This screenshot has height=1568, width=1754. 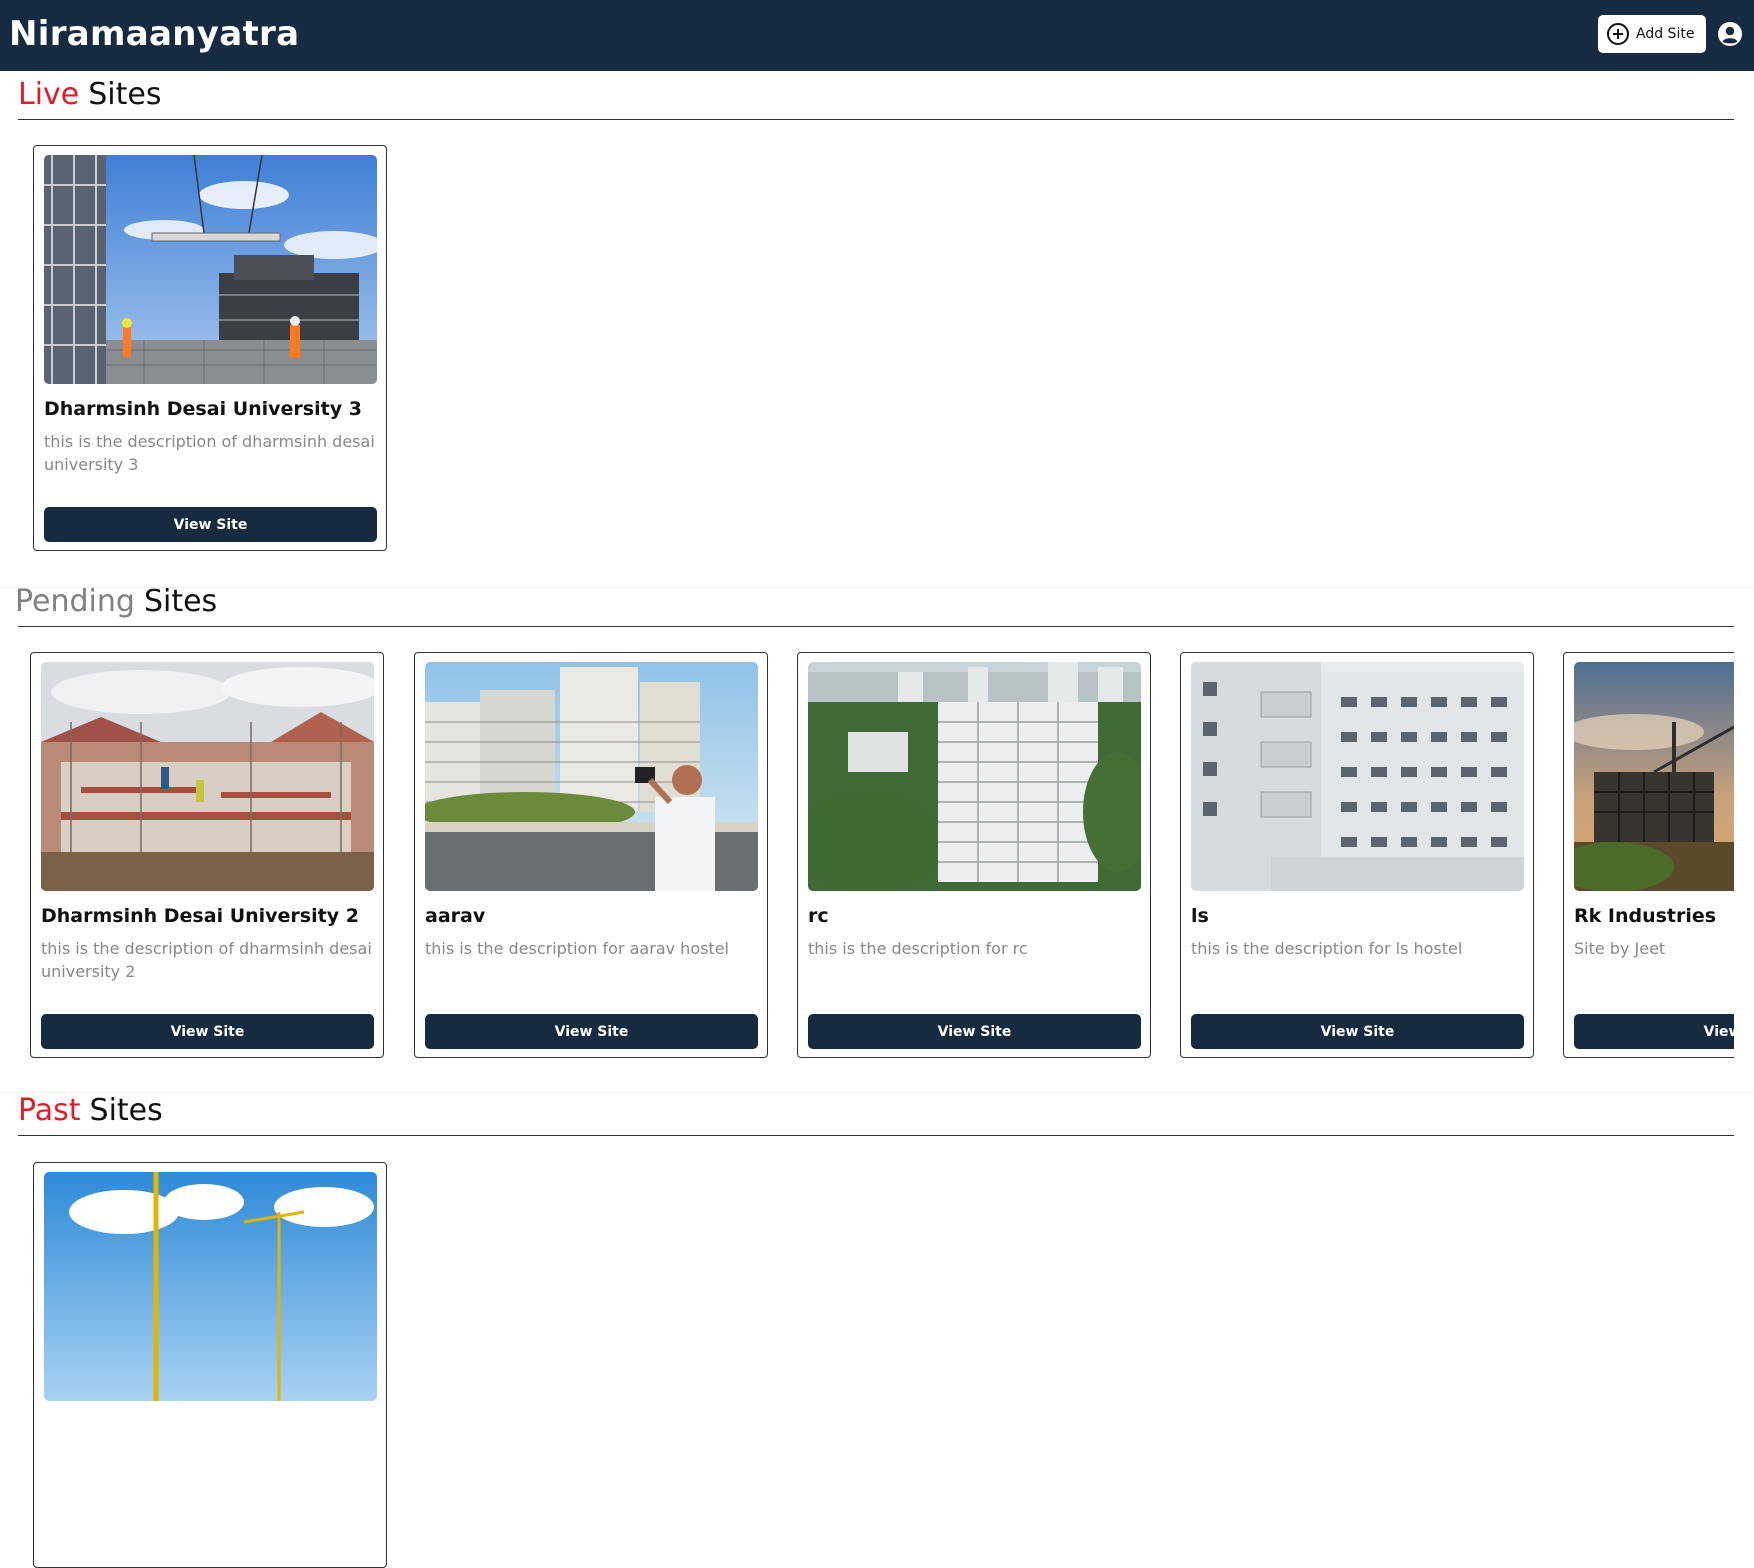 I want to click on site-card, so click(x=210, y=1365).